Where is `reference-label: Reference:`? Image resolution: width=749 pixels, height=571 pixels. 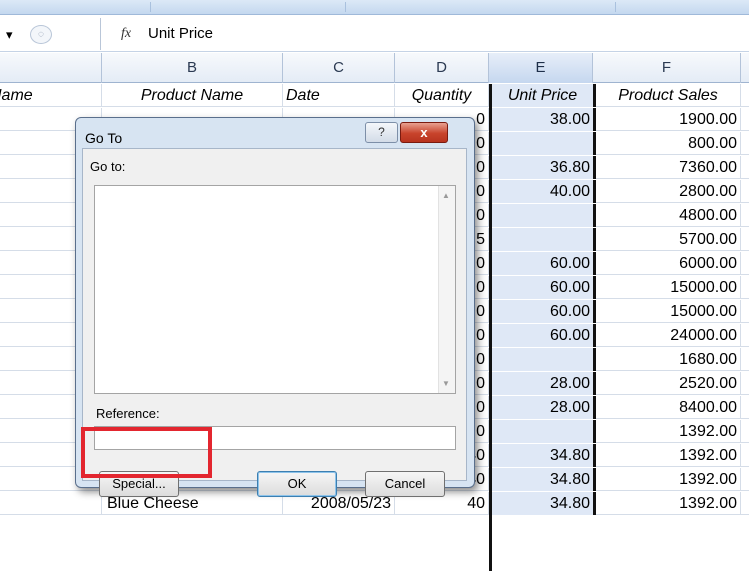 reference-label: Reference: is located at coordinates (128, 413).